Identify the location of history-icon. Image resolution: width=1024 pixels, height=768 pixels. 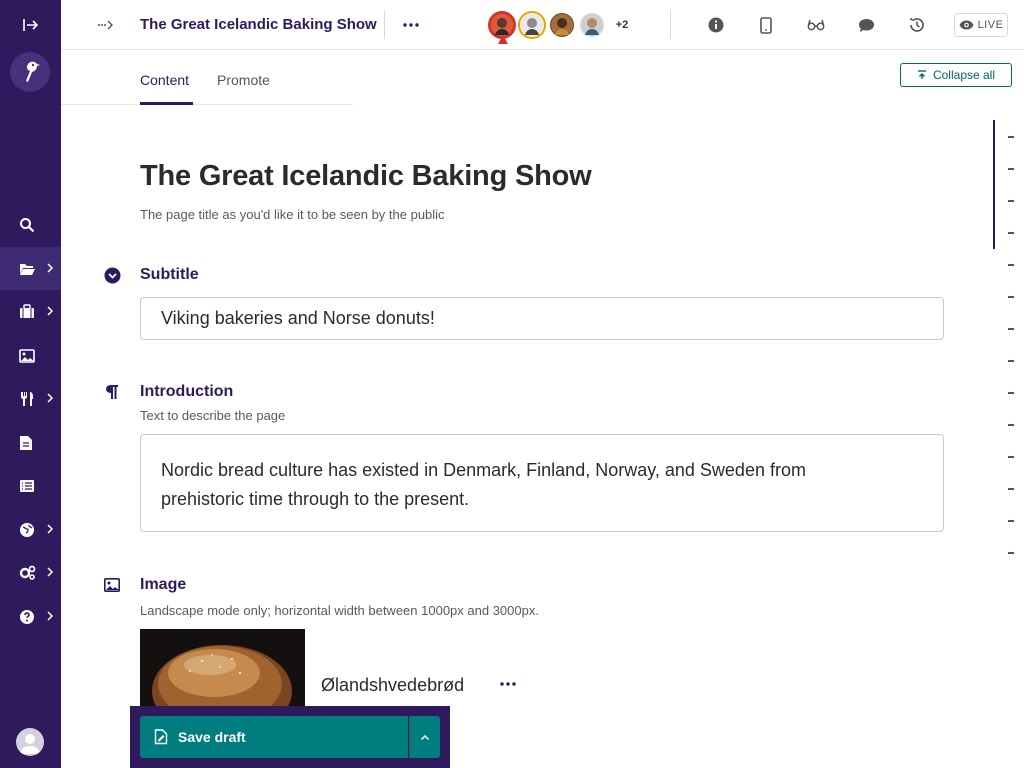
(916, 24).